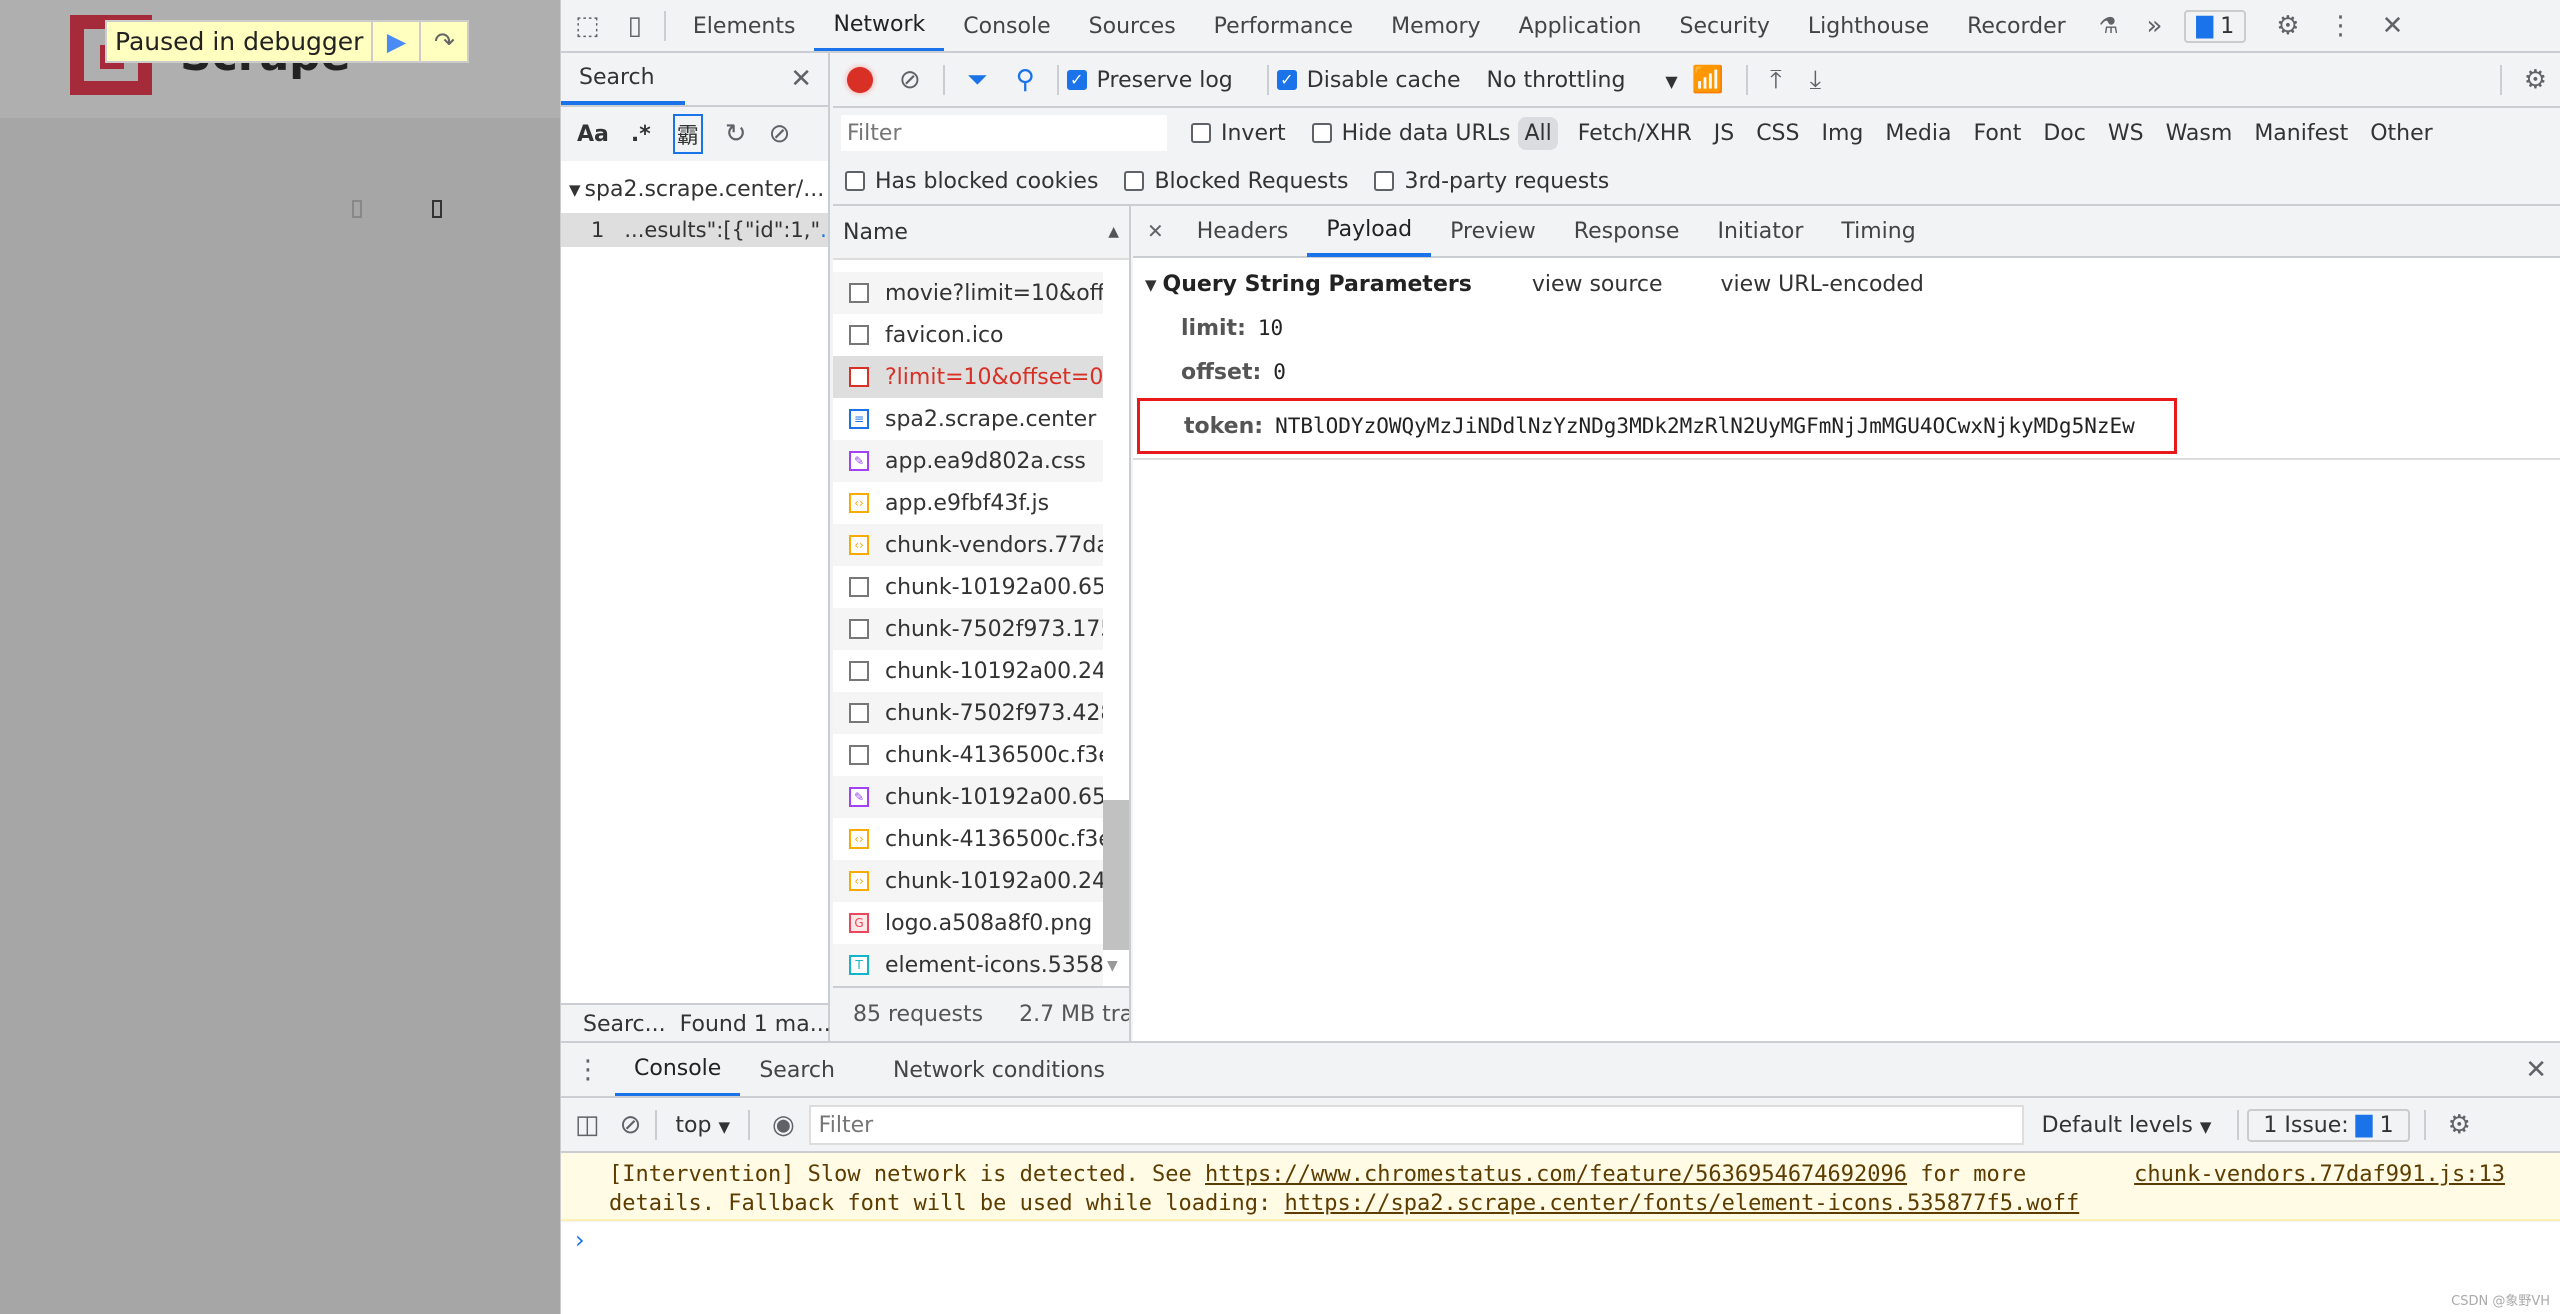 The width and height of the screenshot is (2560, 1314). I want to click on detail-tab-preview: Preview, so click(1493, 231).